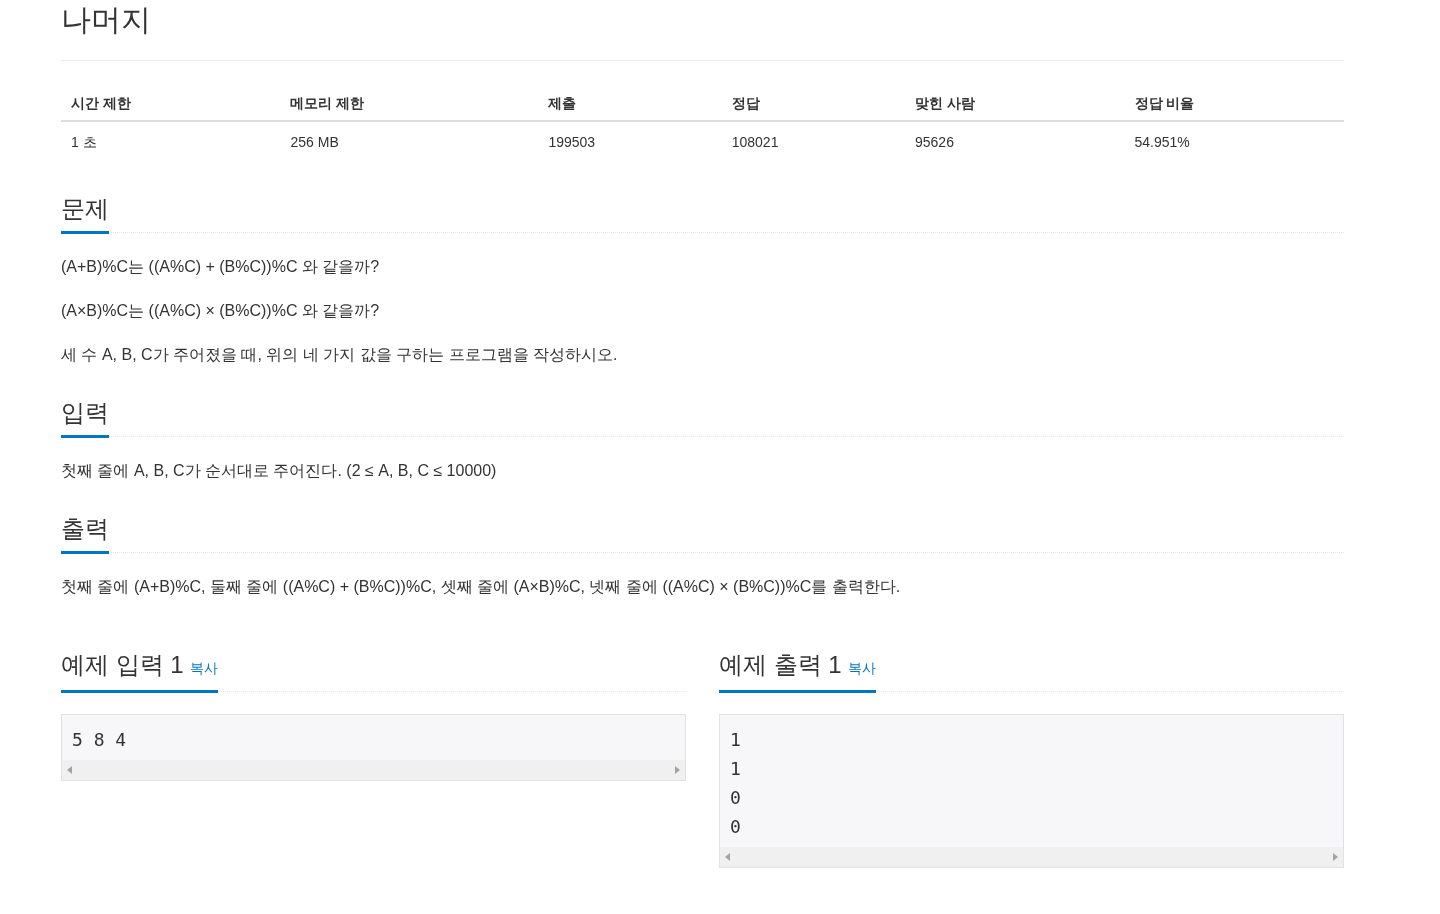  What do you see at coordinates (340, 355) in the screenshot?
I see `paragraph: 세 수 A, B, C가 주어졌을 때, 위의 네 가지 값을 구하는 프로그램을 작성하시오.` at bounding box center [340, 355].